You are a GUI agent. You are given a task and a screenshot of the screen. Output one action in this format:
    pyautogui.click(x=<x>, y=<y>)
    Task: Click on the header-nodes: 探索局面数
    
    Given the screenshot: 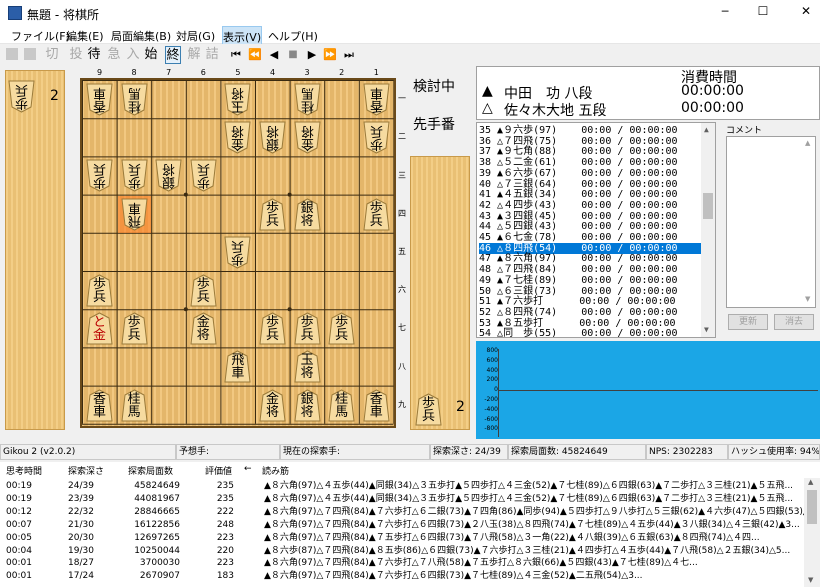 What is the action you would take?
    pyautogui.click(x=150, y=470)
    